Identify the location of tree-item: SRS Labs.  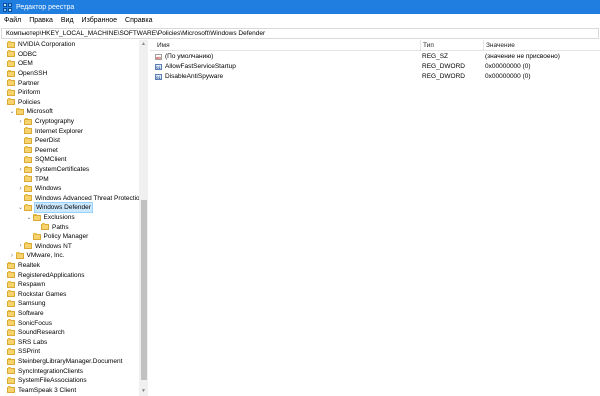
(70, 343).